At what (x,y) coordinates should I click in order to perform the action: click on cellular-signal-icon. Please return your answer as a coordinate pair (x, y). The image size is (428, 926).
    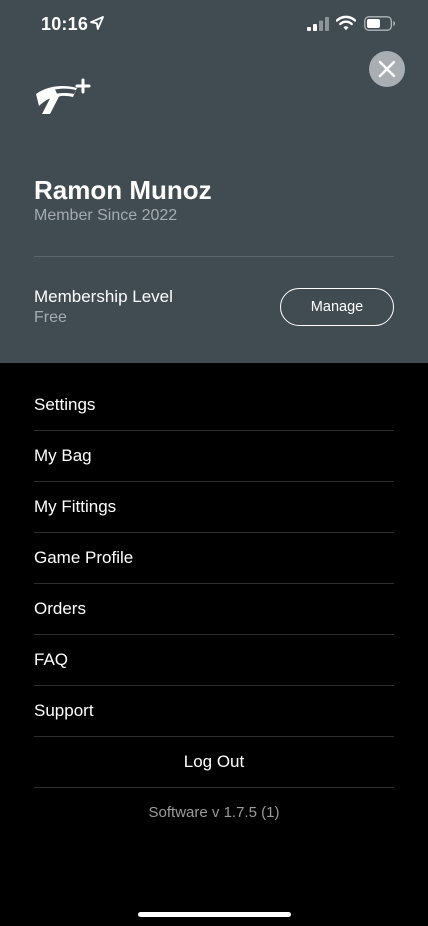
    Looking at the image, I should click on (318, 24).